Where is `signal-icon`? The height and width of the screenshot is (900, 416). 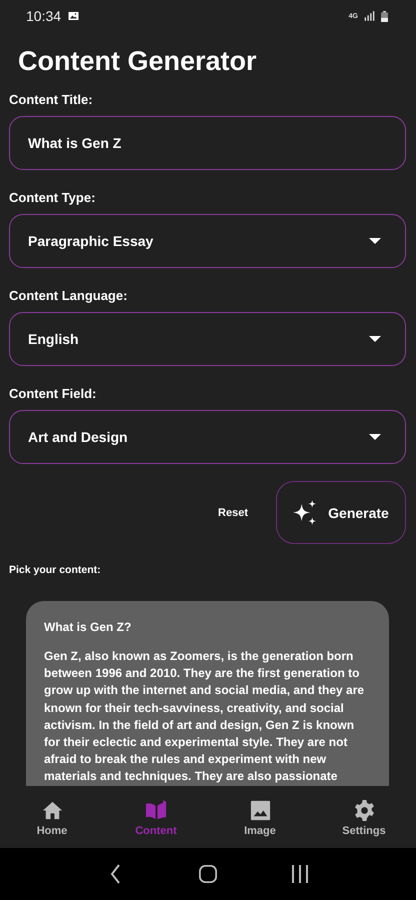 signal-icon is located at coordinates (369, 16).